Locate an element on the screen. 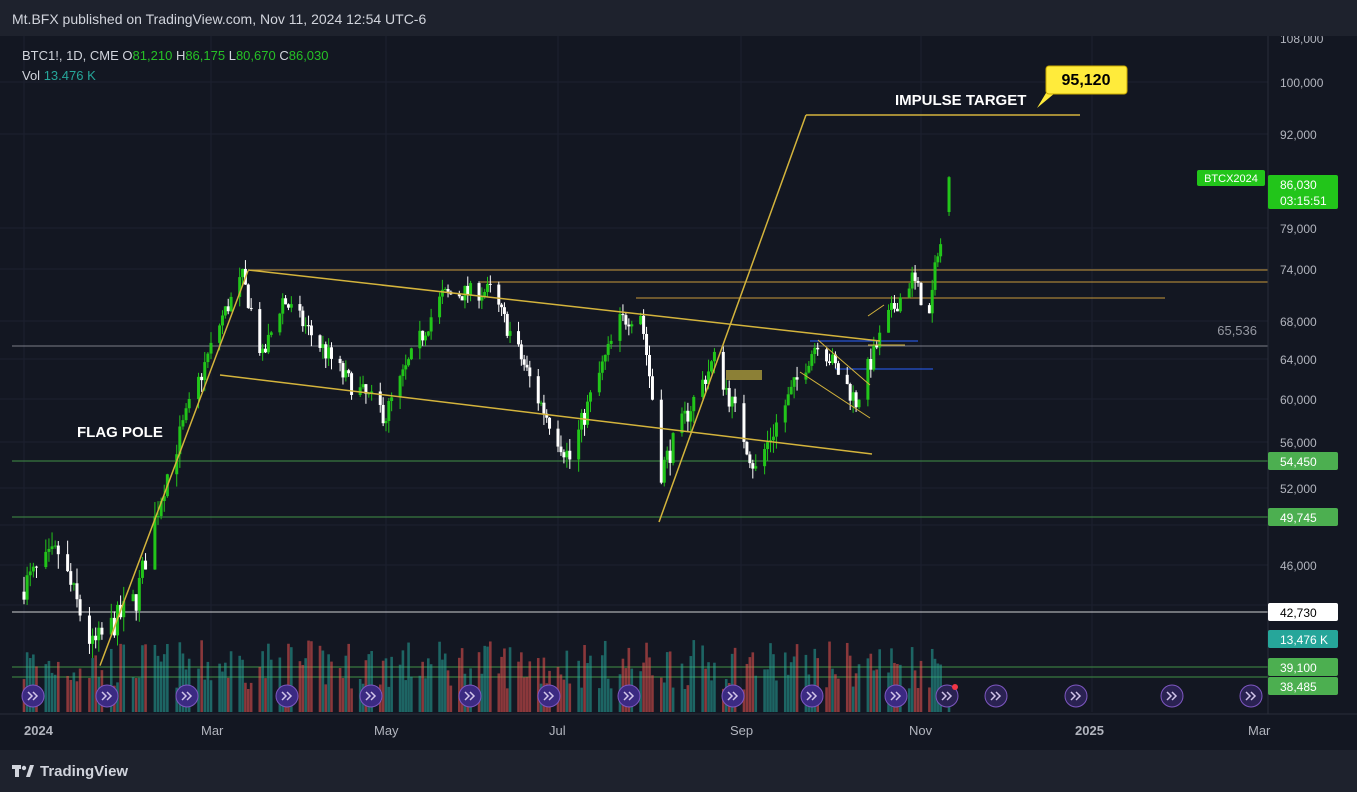  tradingview-brand: TradingView is located at coordinates (84, 771).